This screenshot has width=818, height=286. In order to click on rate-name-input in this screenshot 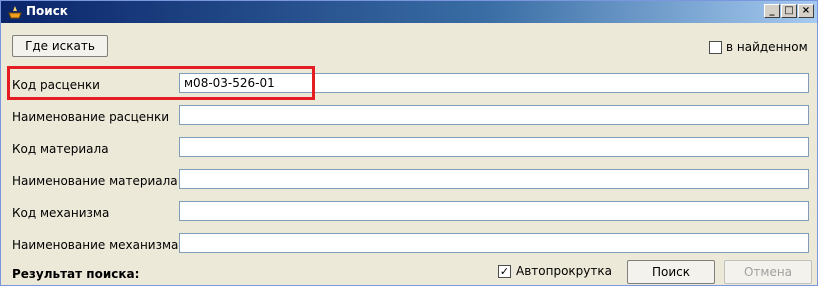, I will do `click(494, 115)`.